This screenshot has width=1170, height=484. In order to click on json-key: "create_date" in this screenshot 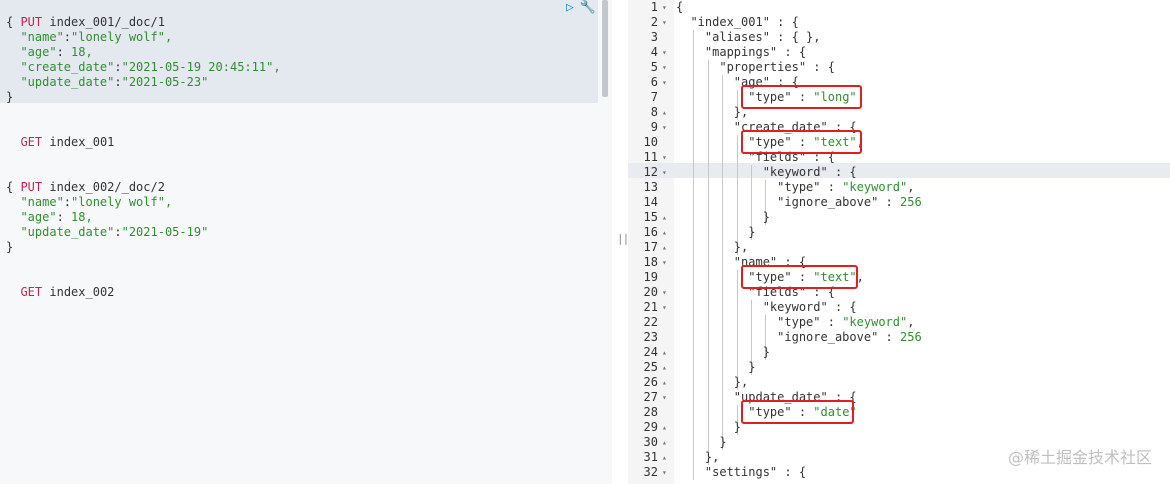, I will do `click(60, 67)`.